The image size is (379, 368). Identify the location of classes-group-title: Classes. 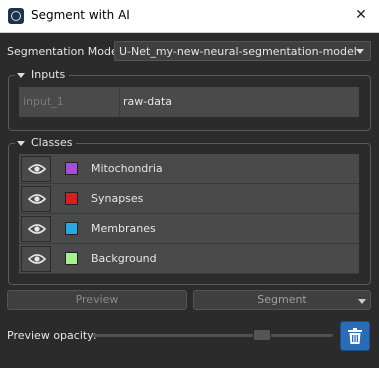
(52, 142).